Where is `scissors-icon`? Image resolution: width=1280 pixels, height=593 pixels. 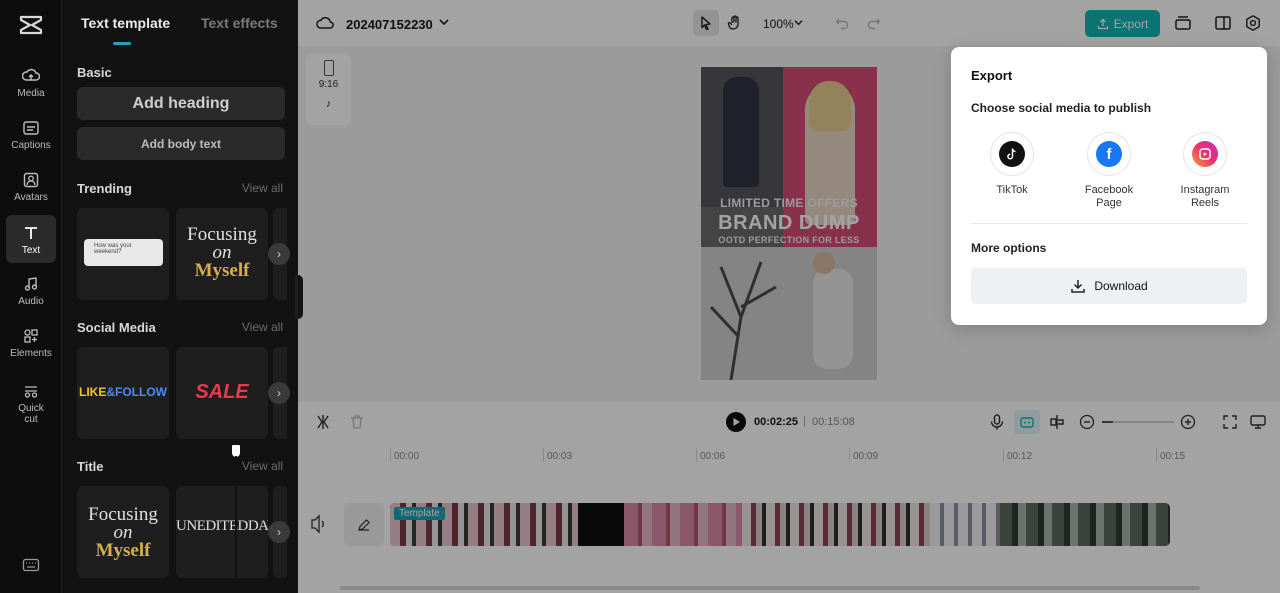
scissors-icon is located at coordinates (31, 391).